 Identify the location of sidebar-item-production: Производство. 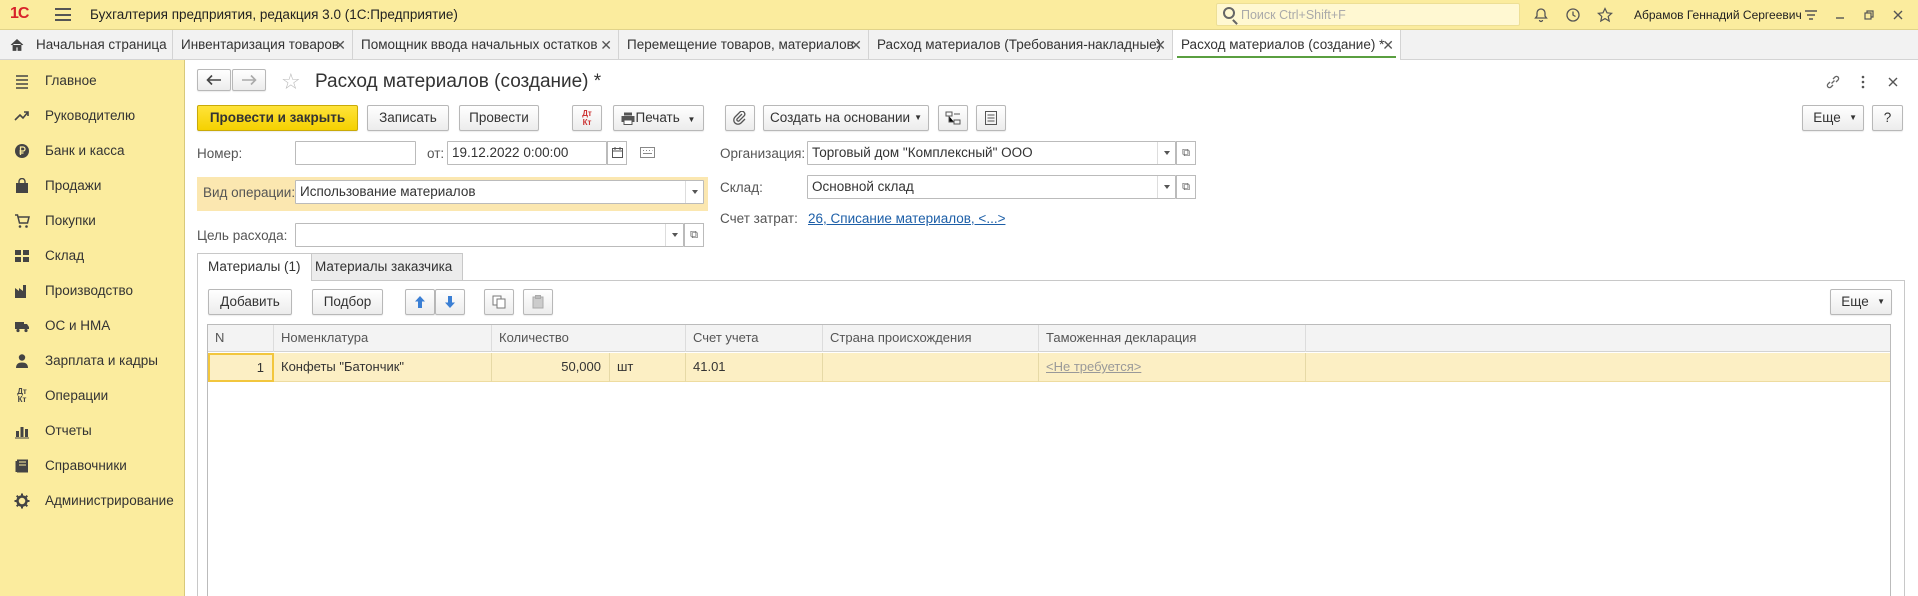
(92, 290).